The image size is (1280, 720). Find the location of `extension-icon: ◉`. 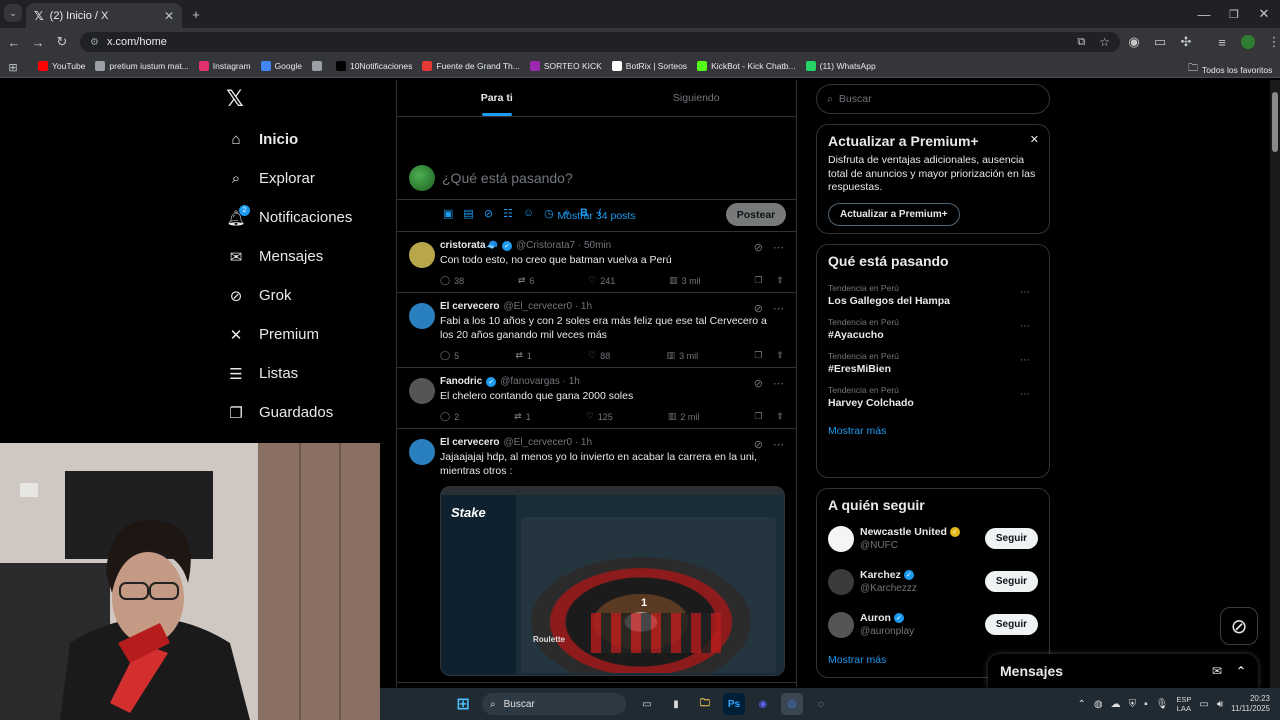

extension-icon: ◉ is located at coordinates (1134, 42).